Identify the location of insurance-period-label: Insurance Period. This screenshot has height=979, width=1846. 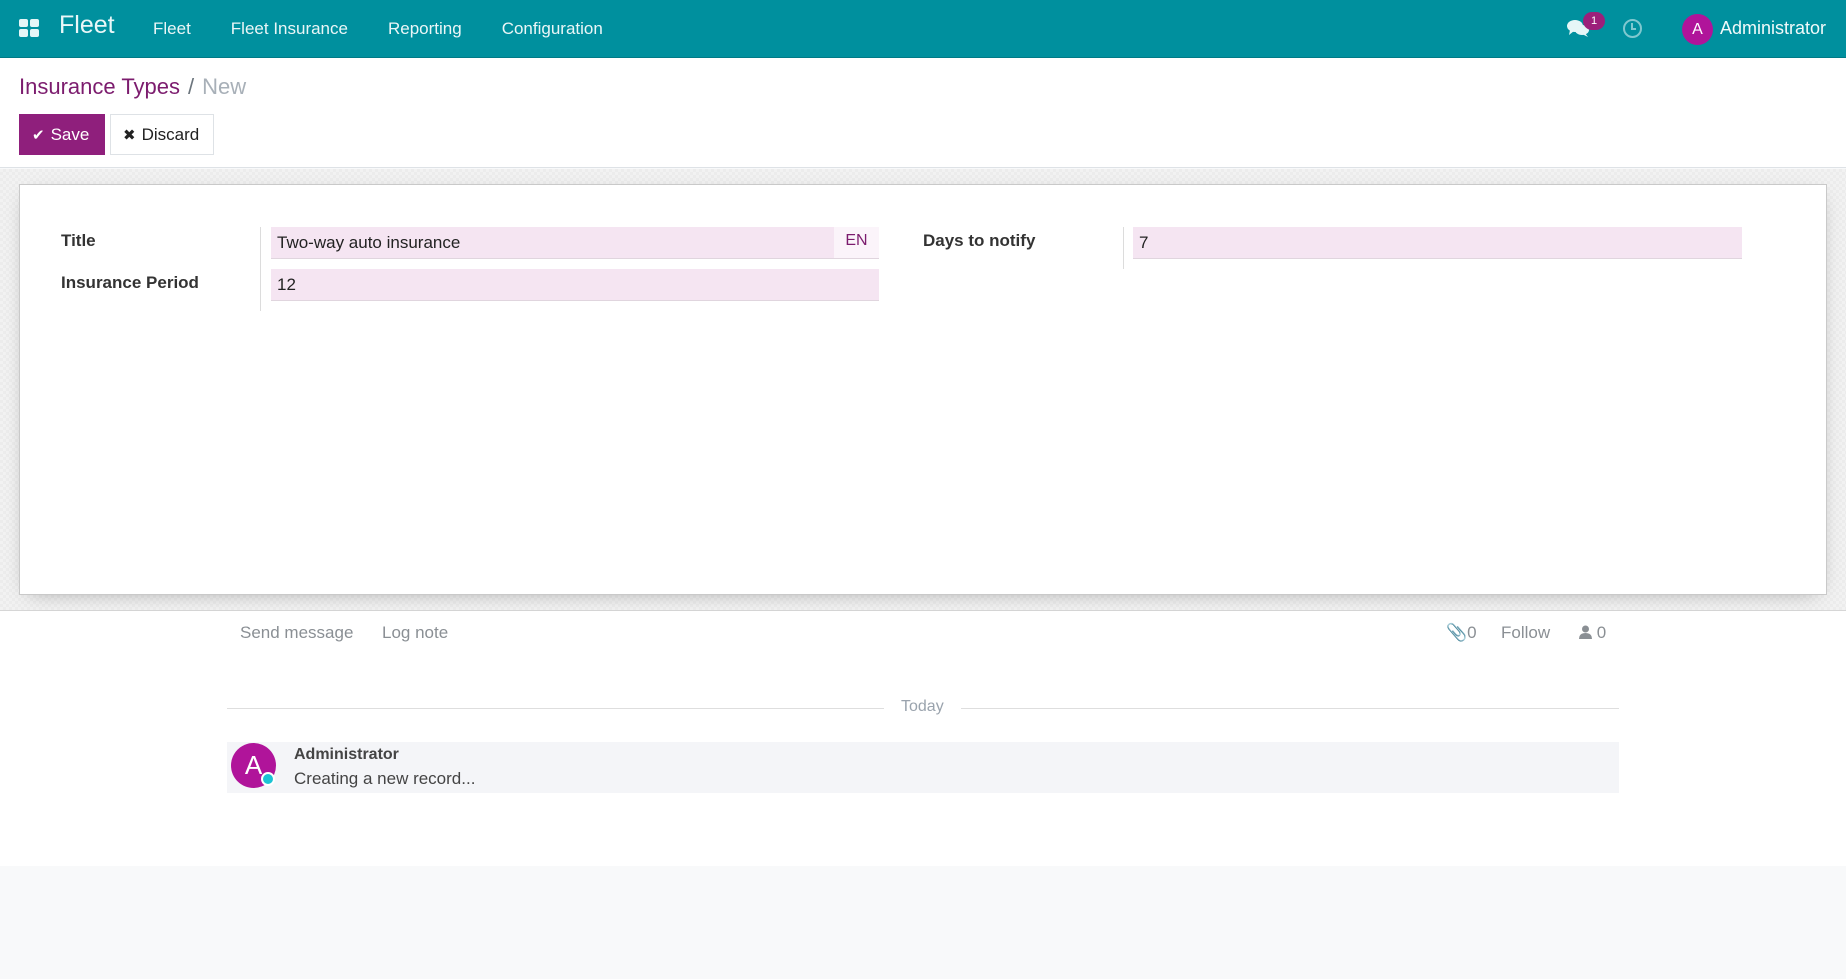
(130, 282).